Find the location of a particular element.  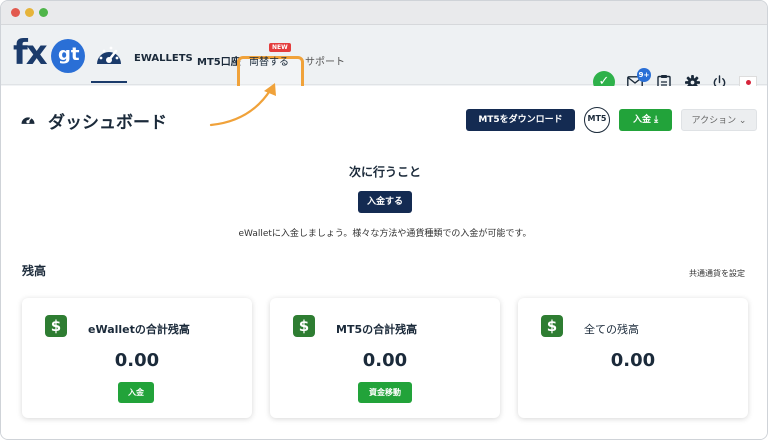

balance-section-title: 残高 is located at coordinates (34, 271).